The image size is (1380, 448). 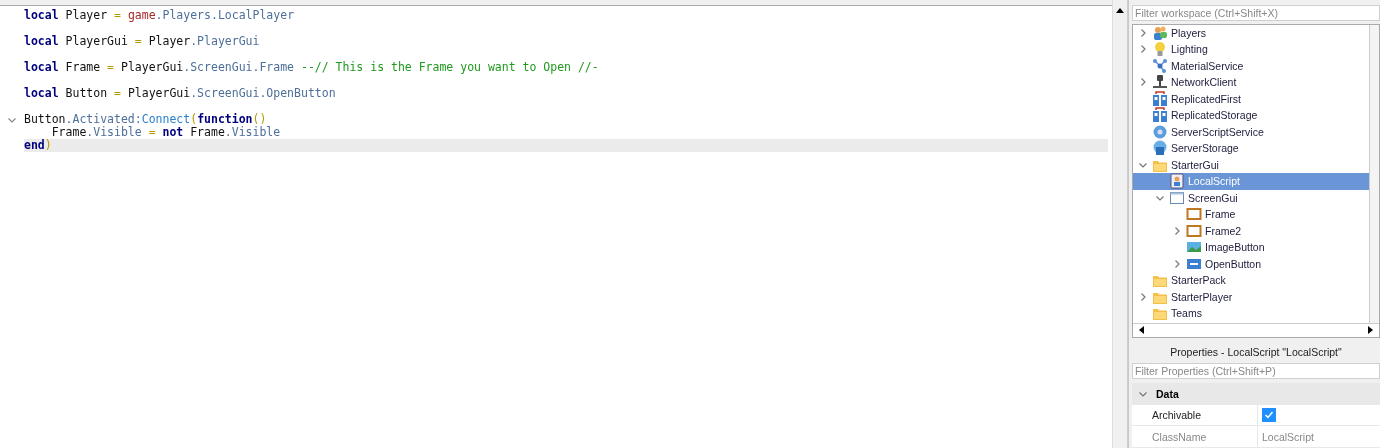 I want to click on tree-item: ReplicatedFirst, so click(x=1251, y=99).